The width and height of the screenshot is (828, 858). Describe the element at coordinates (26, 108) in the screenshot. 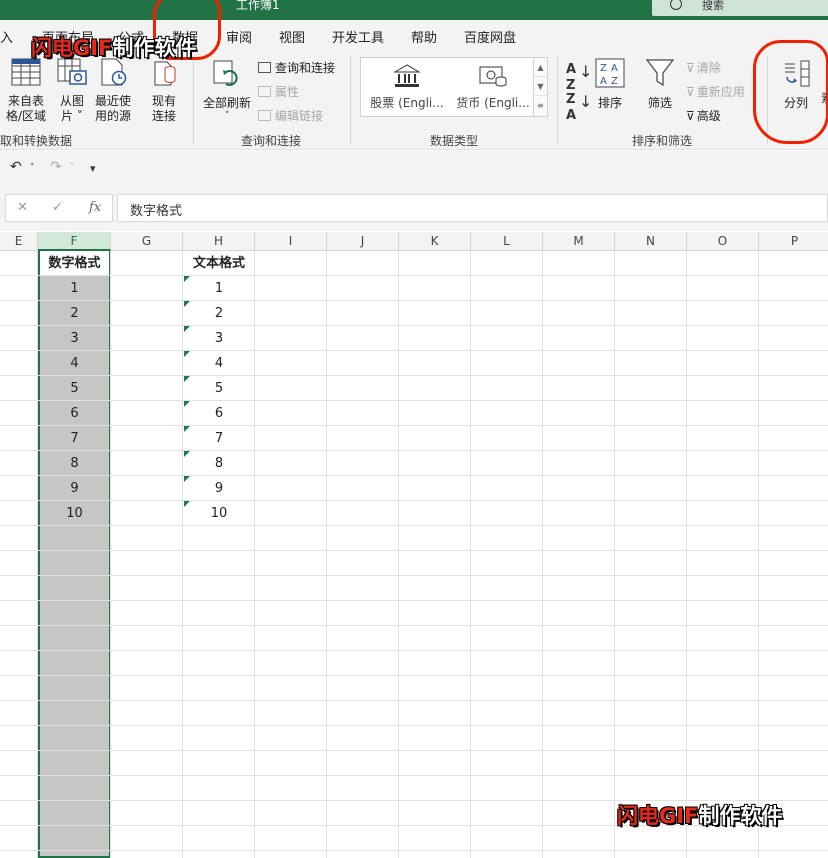

I see `from-table-label: 来自表 格/区域` at that location.